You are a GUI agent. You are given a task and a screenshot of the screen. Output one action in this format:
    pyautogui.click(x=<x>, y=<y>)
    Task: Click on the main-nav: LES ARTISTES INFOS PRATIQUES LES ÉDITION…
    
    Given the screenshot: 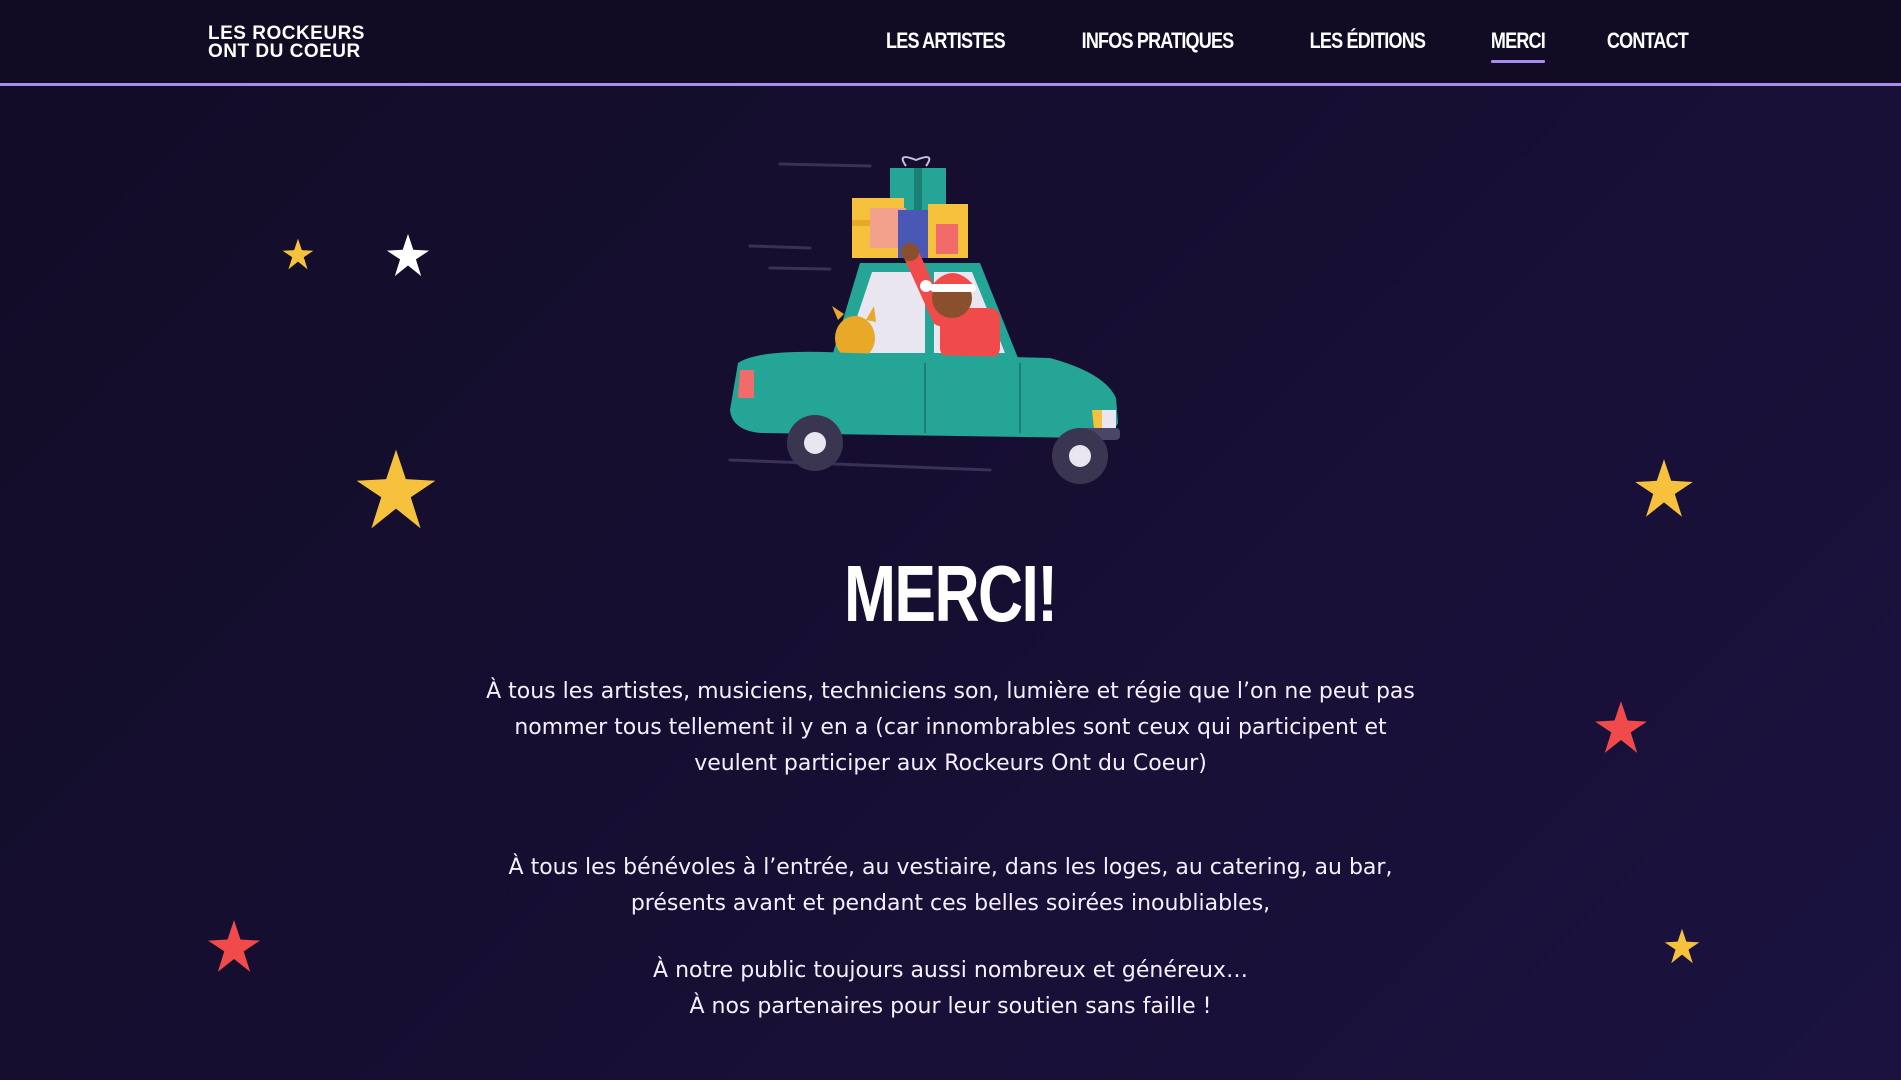 What is the action you would take?
    pyautogui.click(x=1285, y=45)
    